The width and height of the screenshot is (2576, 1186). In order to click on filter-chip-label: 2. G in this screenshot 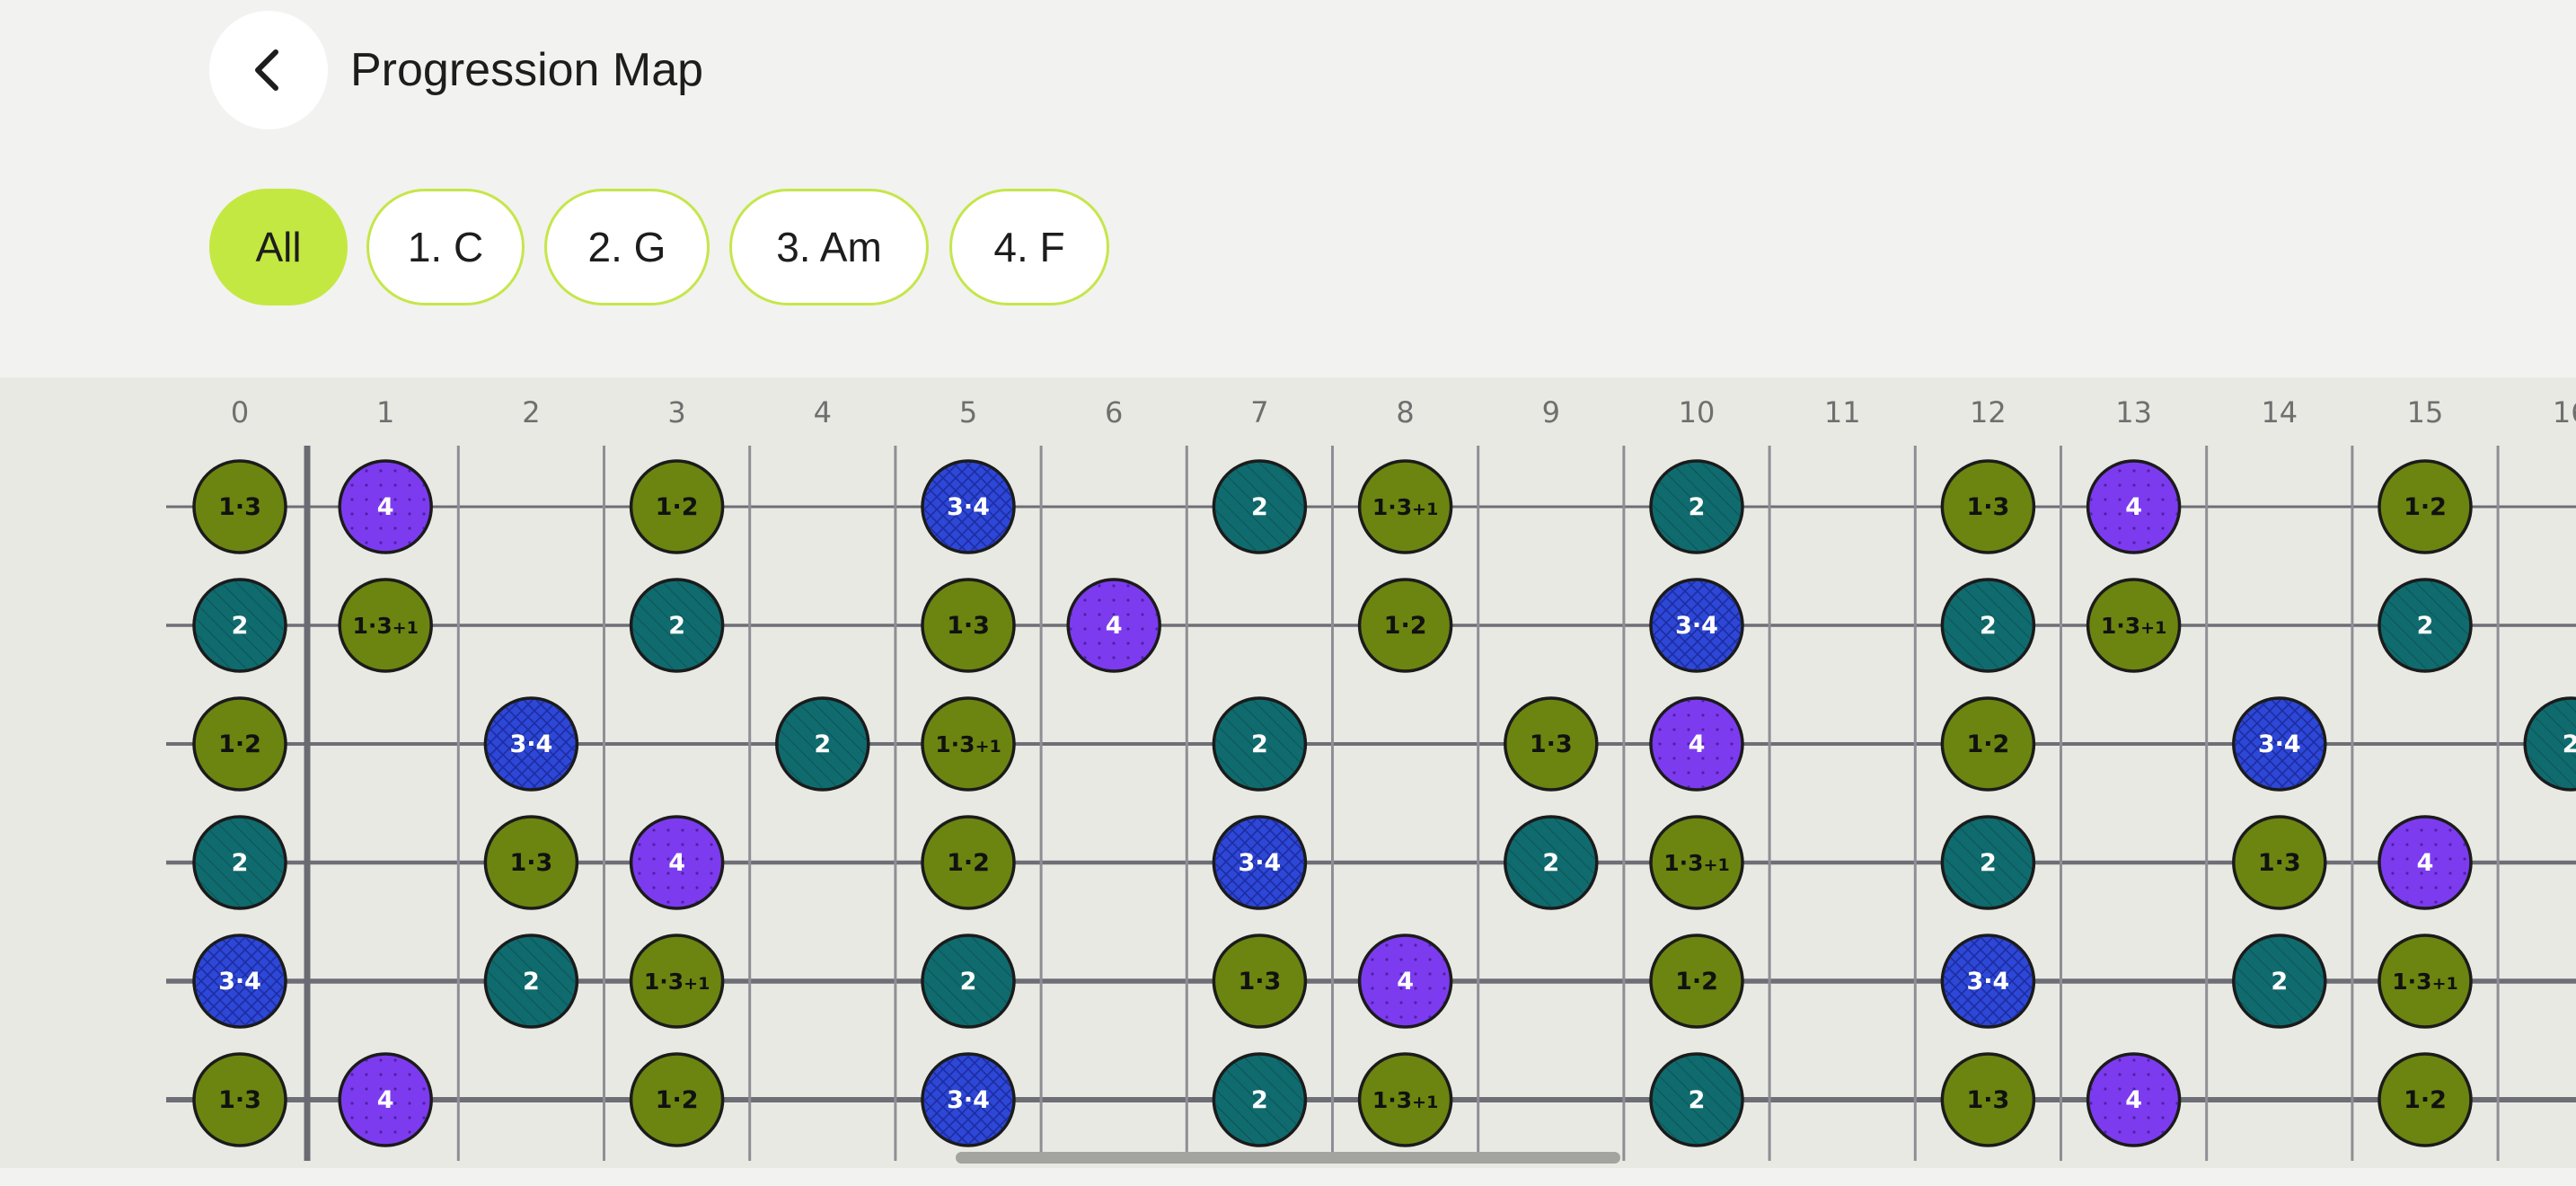, I will do `click(626, 247)`.